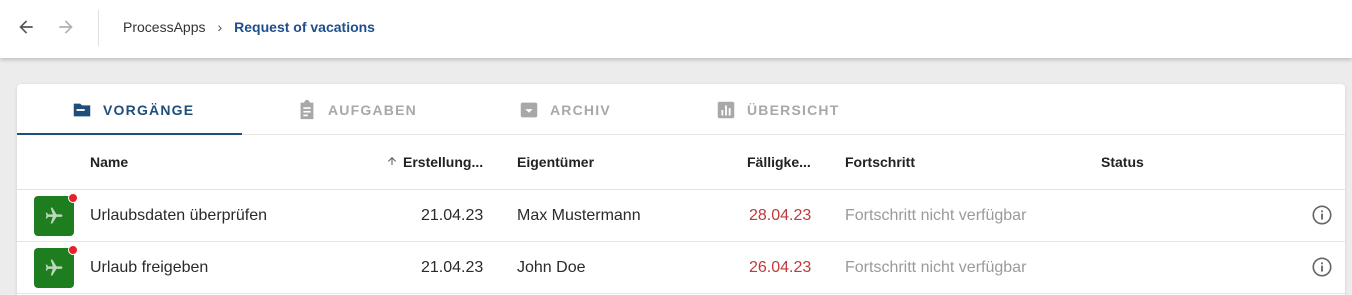 The height and width of the screenshot is (295, 1352). I want to click on tab-aufgaben: AUFGABEN, so click(356, 109).